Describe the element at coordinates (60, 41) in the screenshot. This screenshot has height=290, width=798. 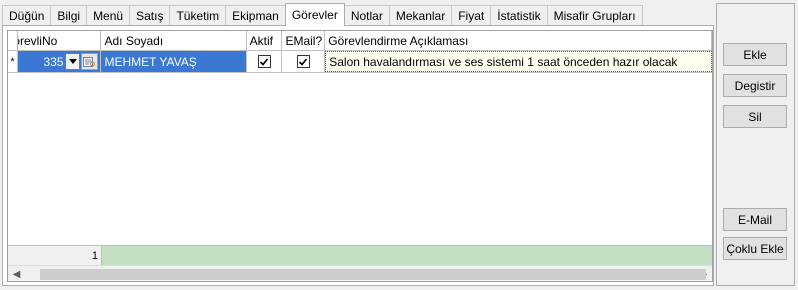
I see `column-header-gorevli-no: GörevliNo` at that location.